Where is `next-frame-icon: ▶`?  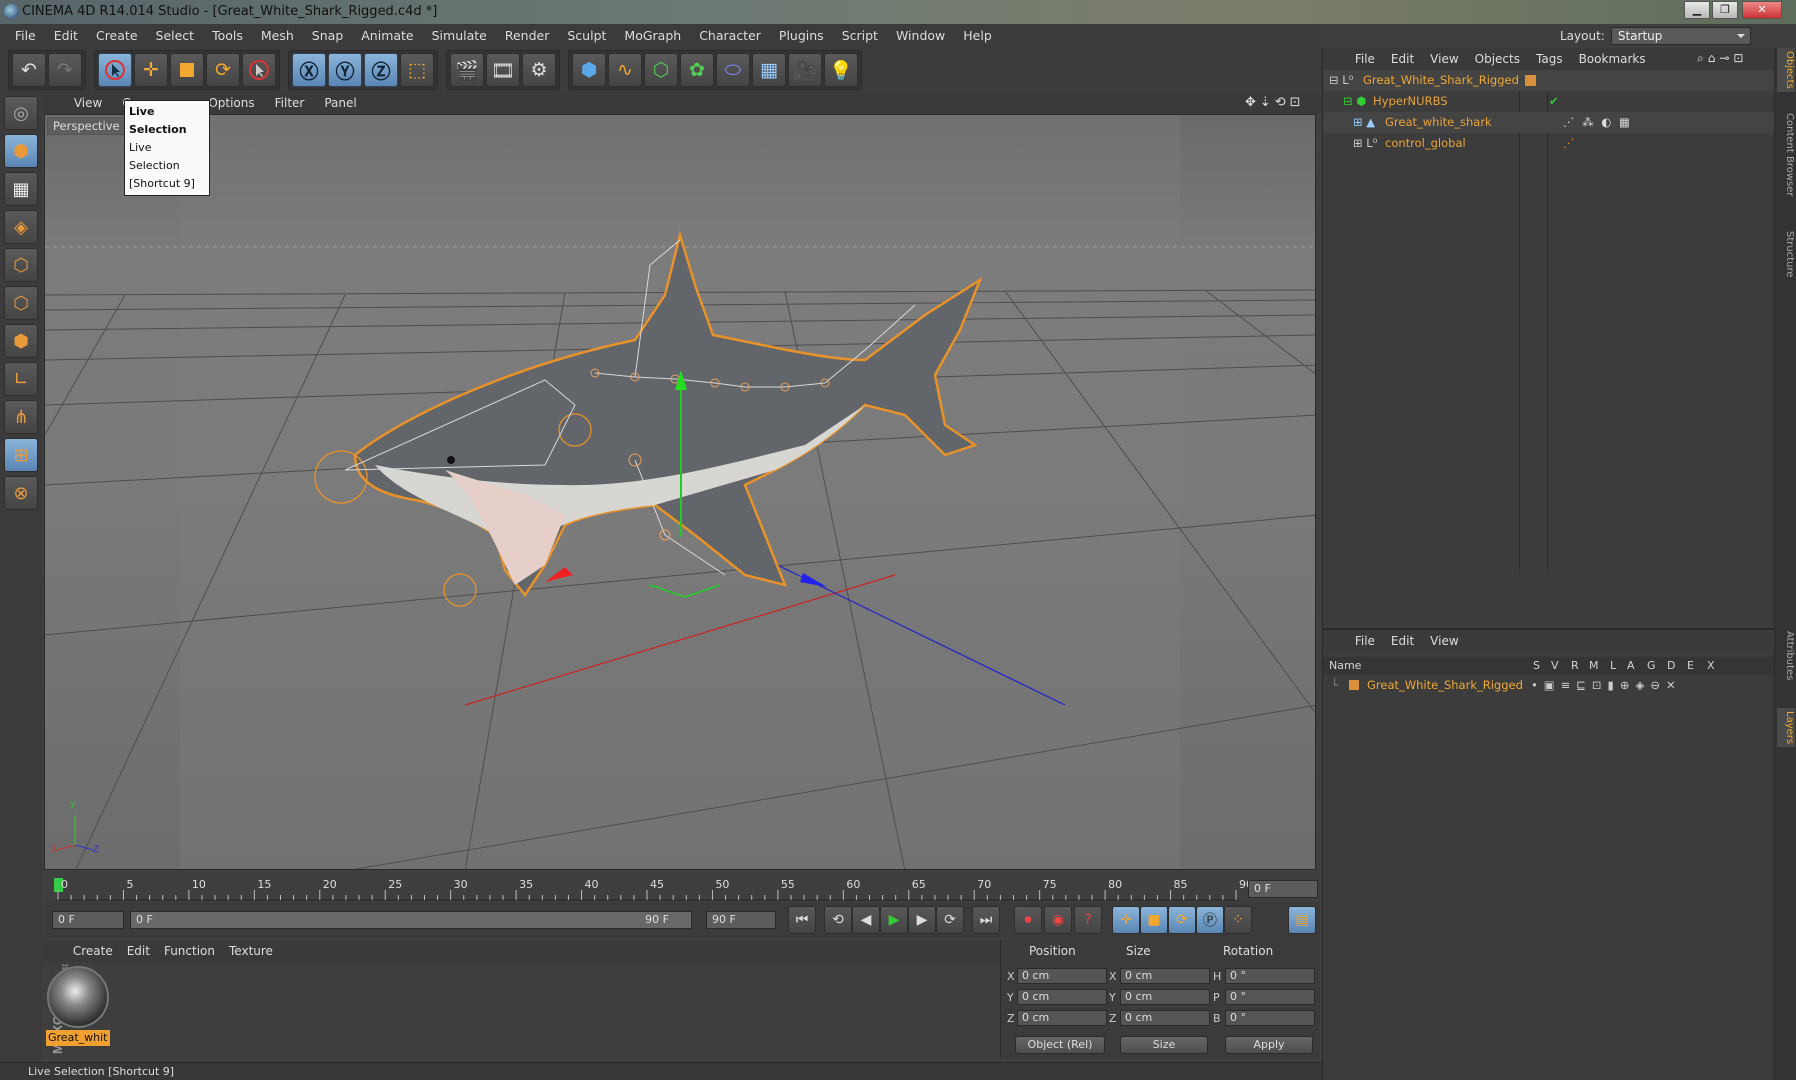
next-frame-icon: ▶ is located at coordinates (922, 920).